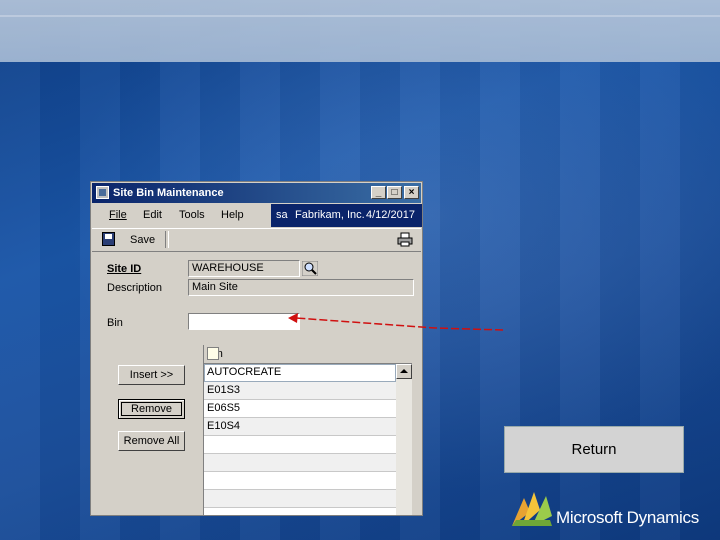 The height and width of the screenshot is (540, 720). Describe the element at coordinates (102, 192) in the screenshot. I see `app-icon` at that location.